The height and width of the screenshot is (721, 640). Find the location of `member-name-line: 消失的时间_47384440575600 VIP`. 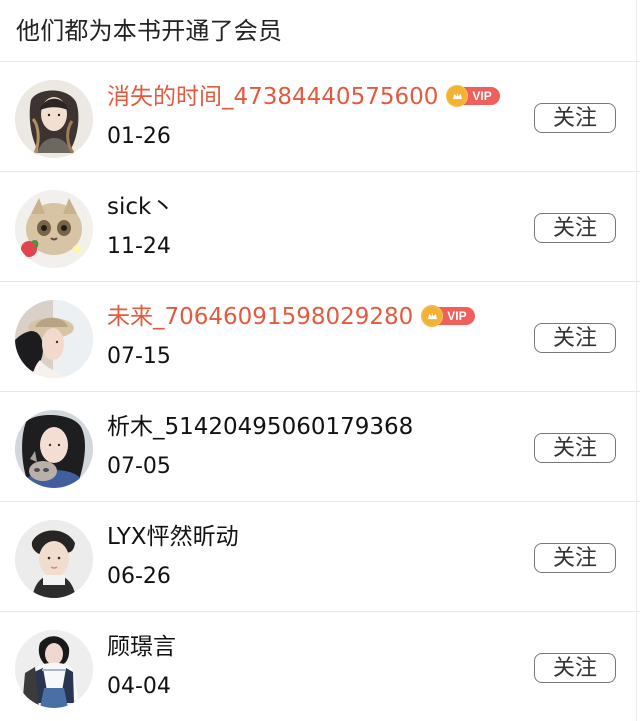

member-name-line: 消失的时间_47384440575600 VIP is located at coordinates (303, 97).